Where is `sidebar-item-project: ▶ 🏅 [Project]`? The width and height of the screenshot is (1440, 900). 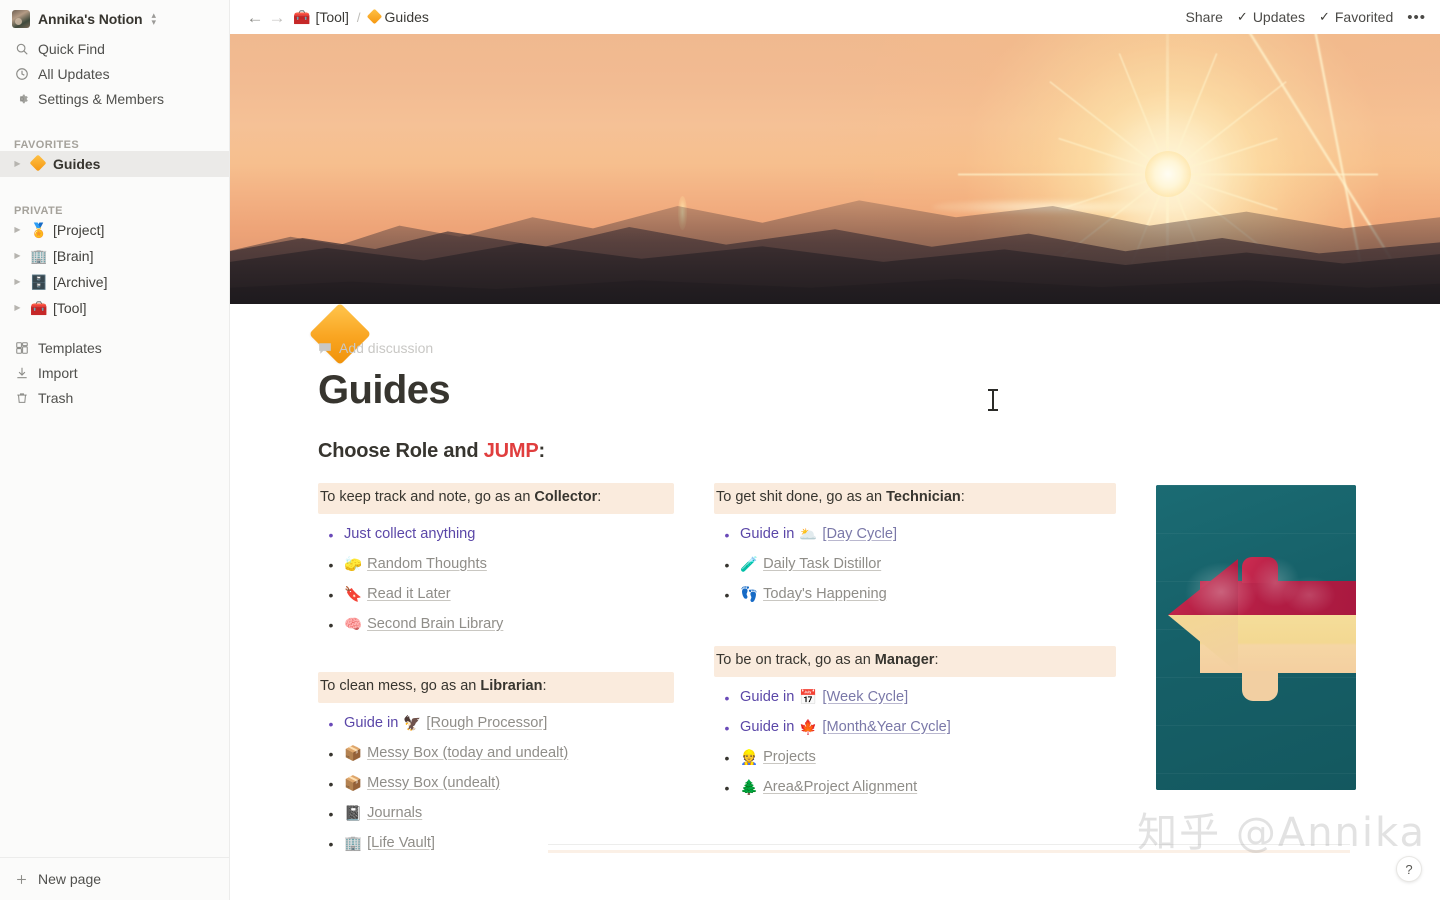
sidebar-item-project: ▶ 🏅 [Project] is located at coordinates (114, 230).